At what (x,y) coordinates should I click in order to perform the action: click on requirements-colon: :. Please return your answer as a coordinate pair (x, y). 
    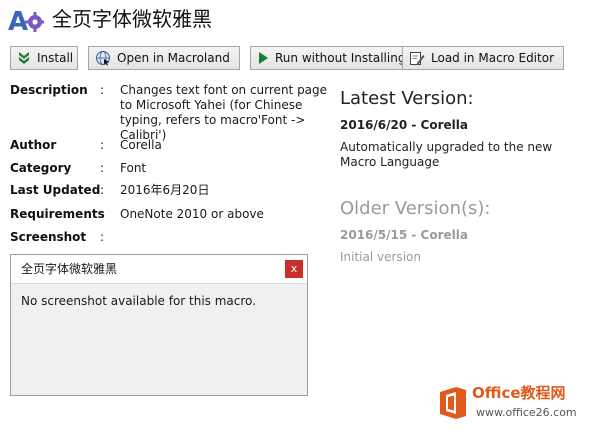
    Looking at the image, I should click on (102, 214).